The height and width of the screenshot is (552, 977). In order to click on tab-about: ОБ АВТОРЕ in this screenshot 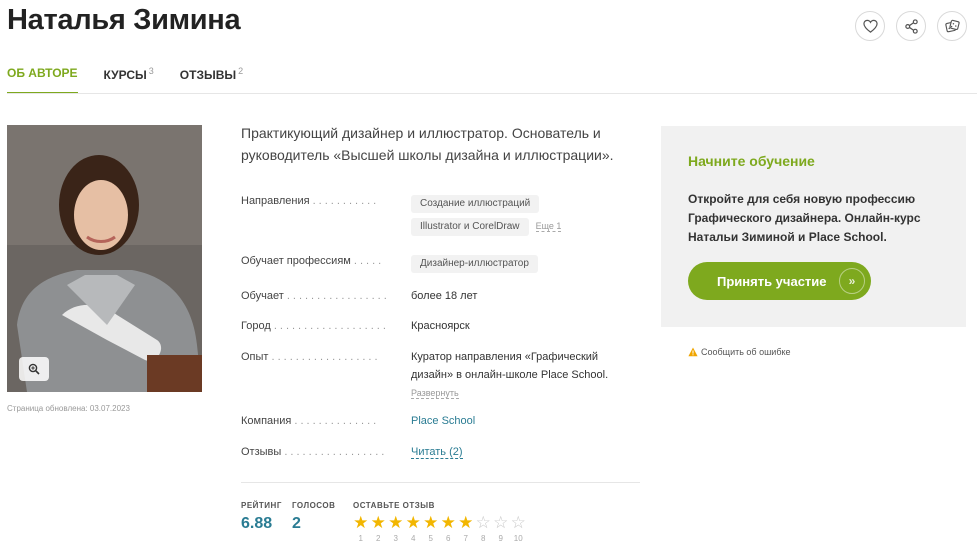, I will do `click(42, 80)`.